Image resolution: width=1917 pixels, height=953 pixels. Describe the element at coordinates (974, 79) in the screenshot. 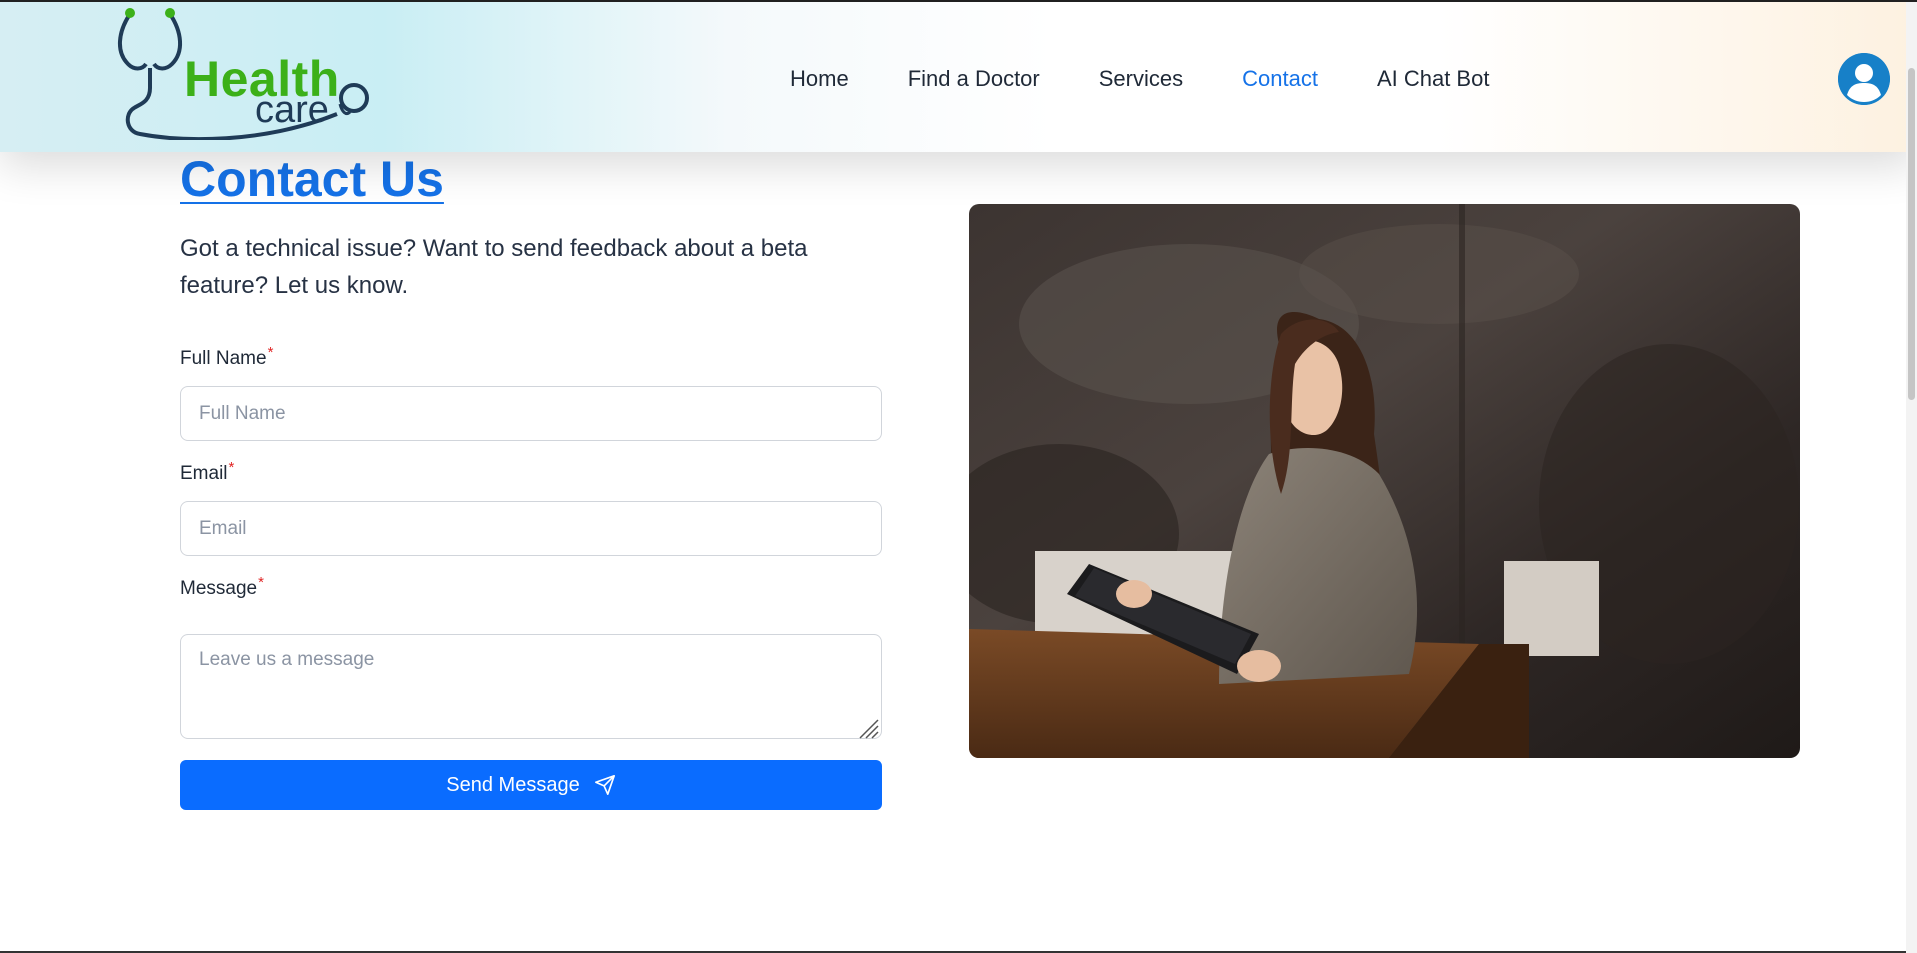

I see `nav-find-a-doctor: Find a Doctor` at that location.